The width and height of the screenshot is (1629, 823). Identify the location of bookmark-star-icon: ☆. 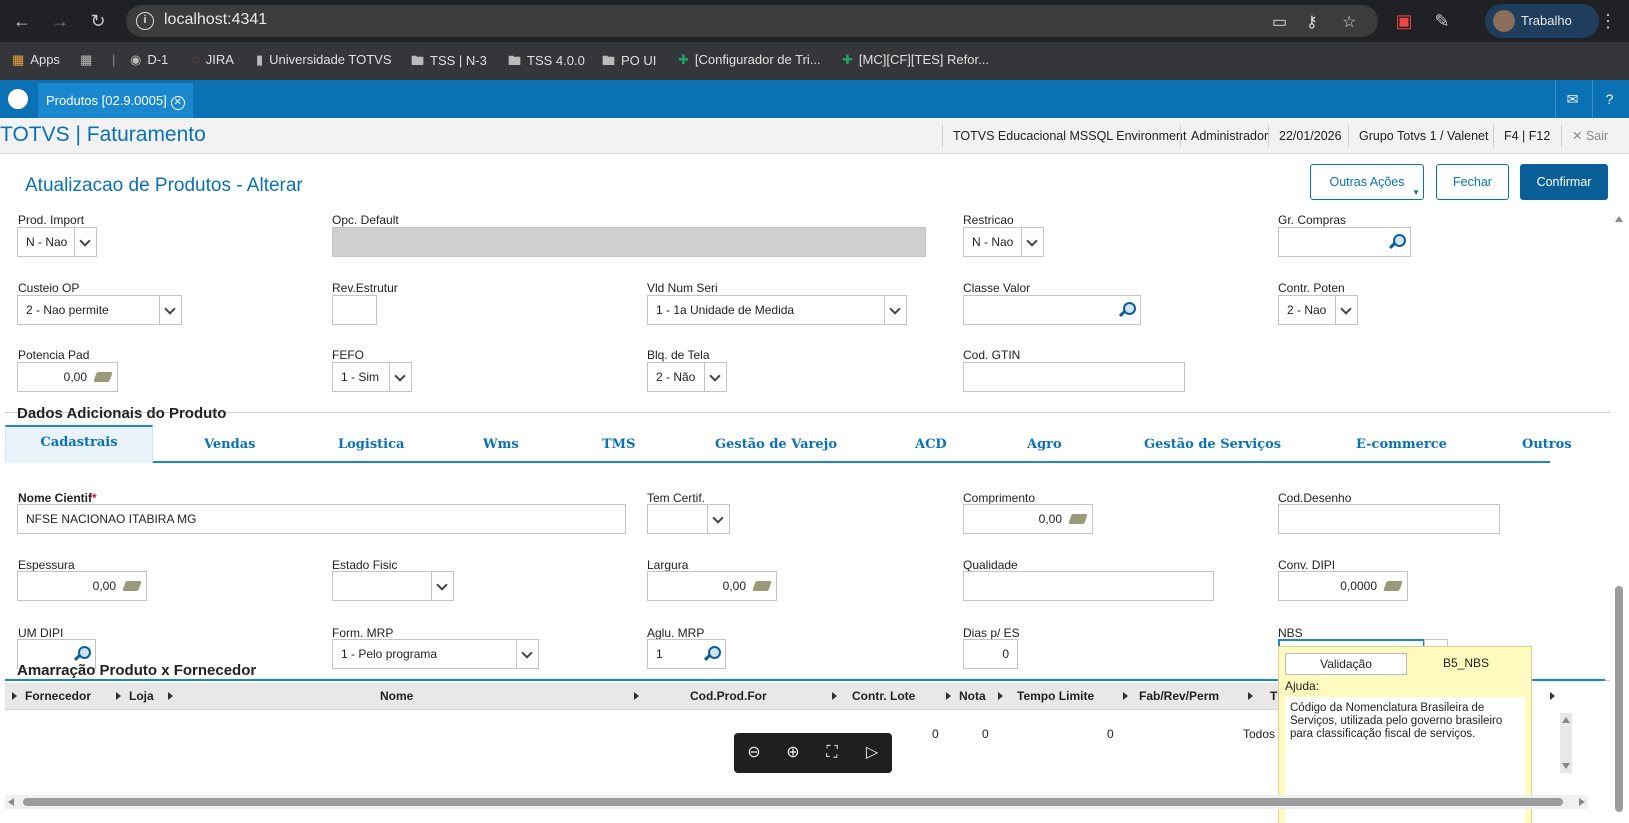
(1349, 22).